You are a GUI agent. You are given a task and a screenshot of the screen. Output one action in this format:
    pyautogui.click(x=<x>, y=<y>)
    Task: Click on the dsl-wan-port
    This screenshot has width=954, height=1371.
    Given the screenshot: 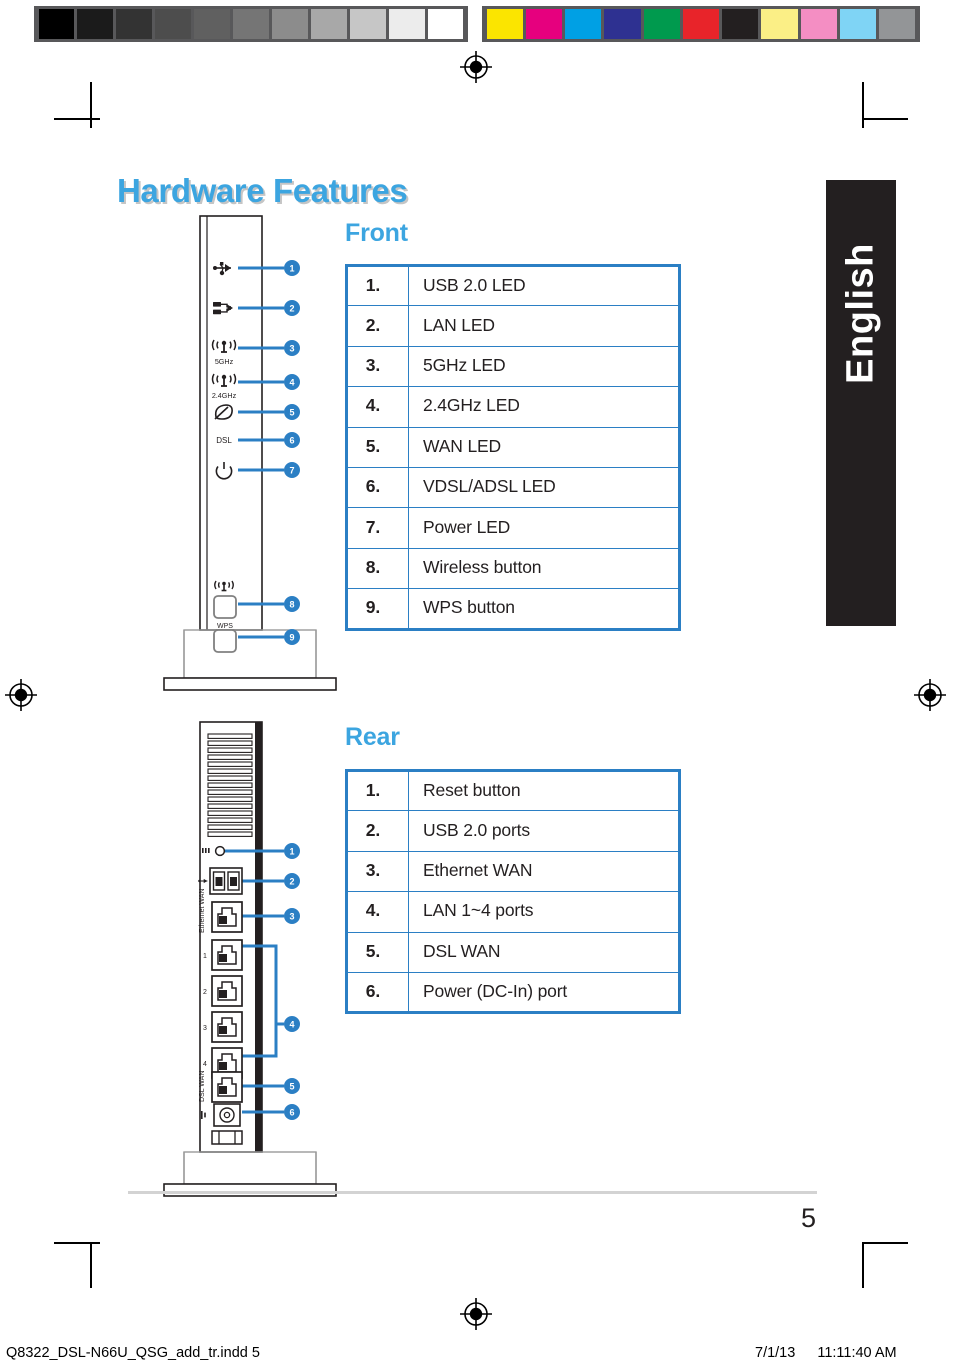 What is the action you would take?
    pyautogui.click(x=227, y=1087)
    